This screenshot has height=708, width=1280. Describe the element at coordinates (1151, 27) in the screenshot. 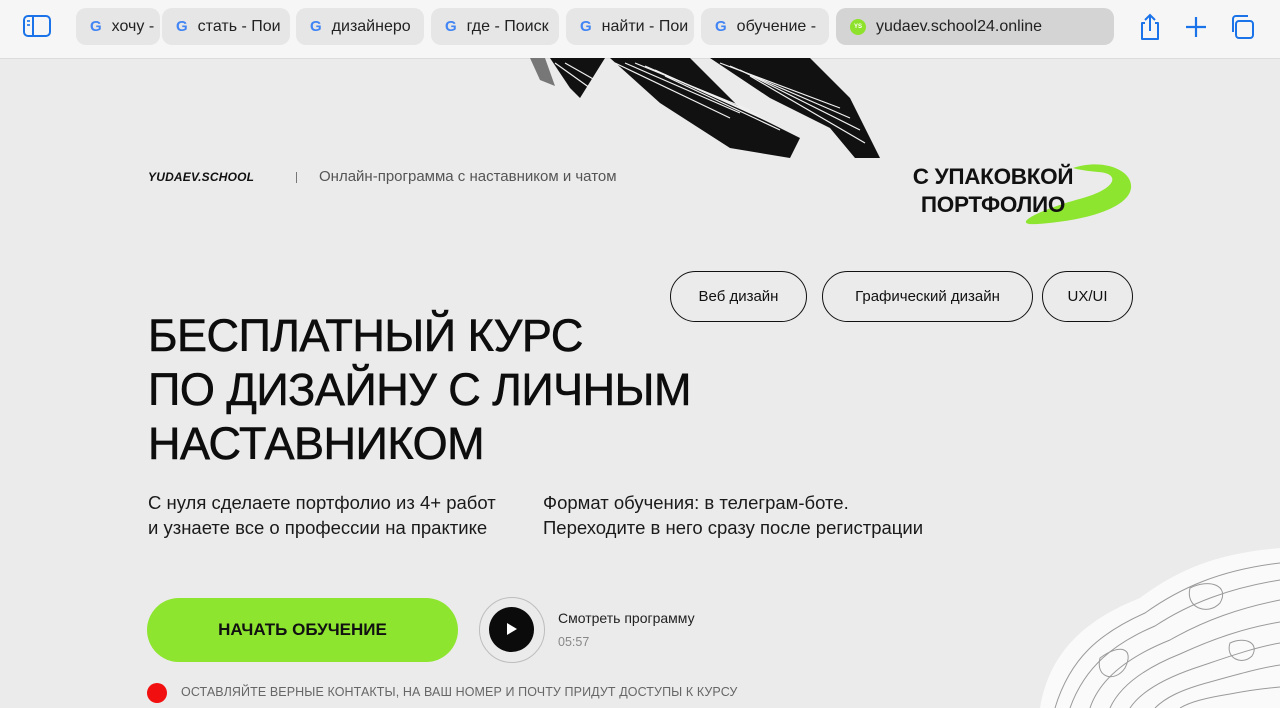

I see `share-icon` at that location.